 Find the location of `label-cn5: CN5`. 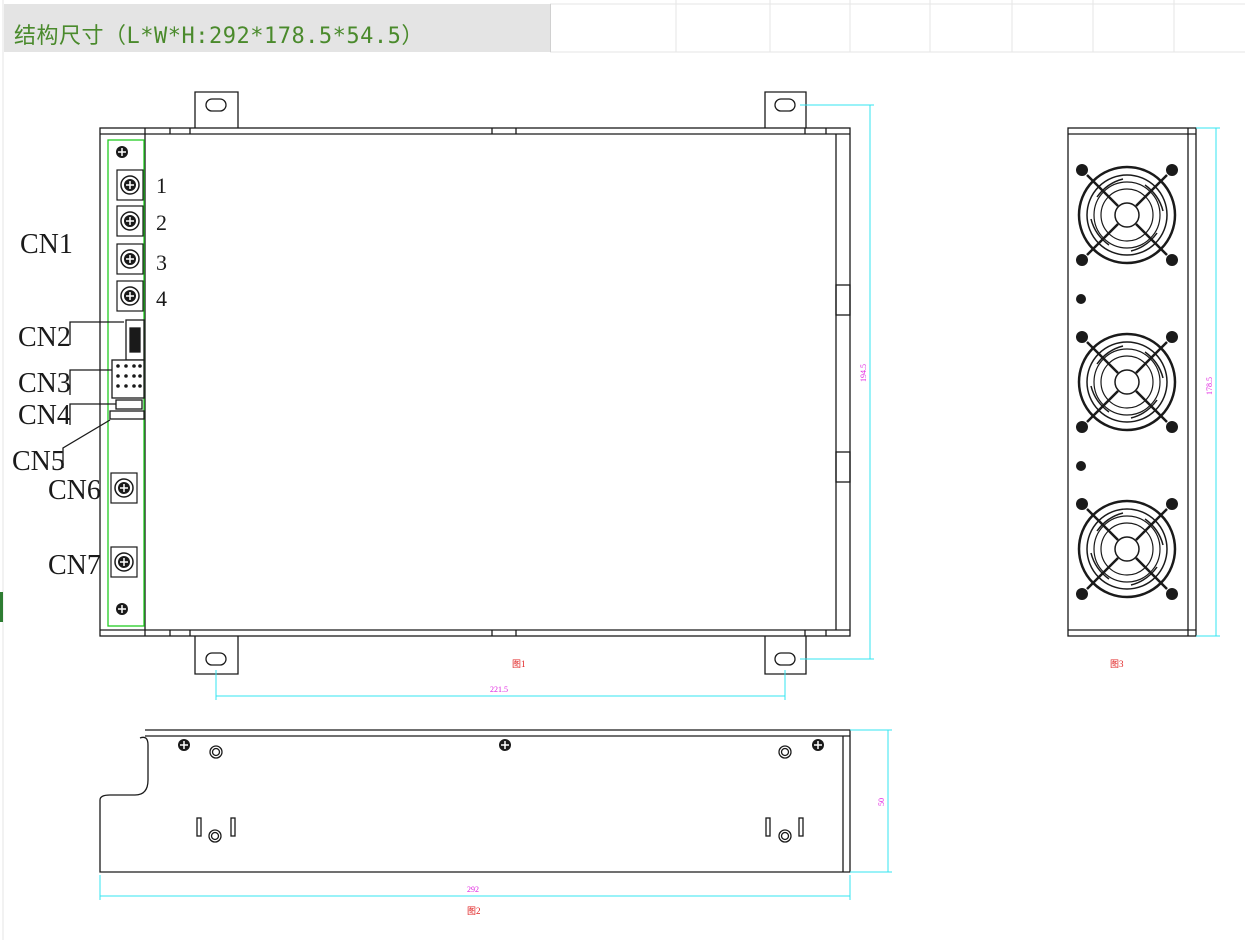

label-cn5: CN5 is located at coordinates (38, 461).